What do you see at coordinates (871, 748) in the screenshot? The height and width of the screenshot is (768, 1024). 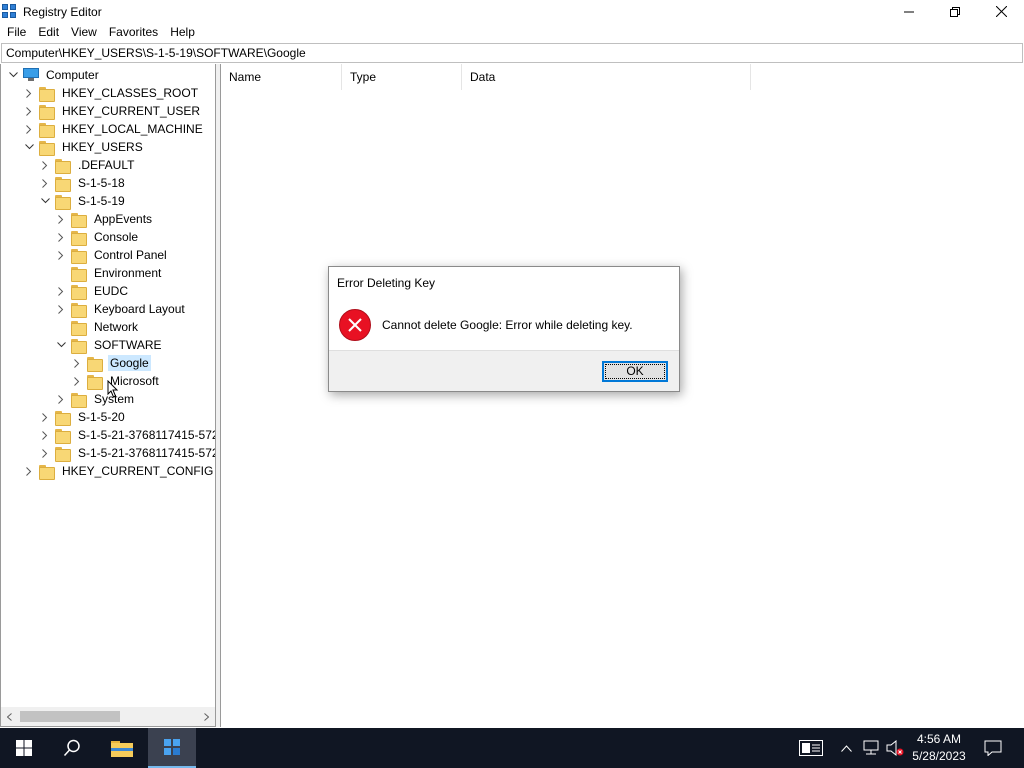 I see `network-icon` at bounding box center [871, 748].